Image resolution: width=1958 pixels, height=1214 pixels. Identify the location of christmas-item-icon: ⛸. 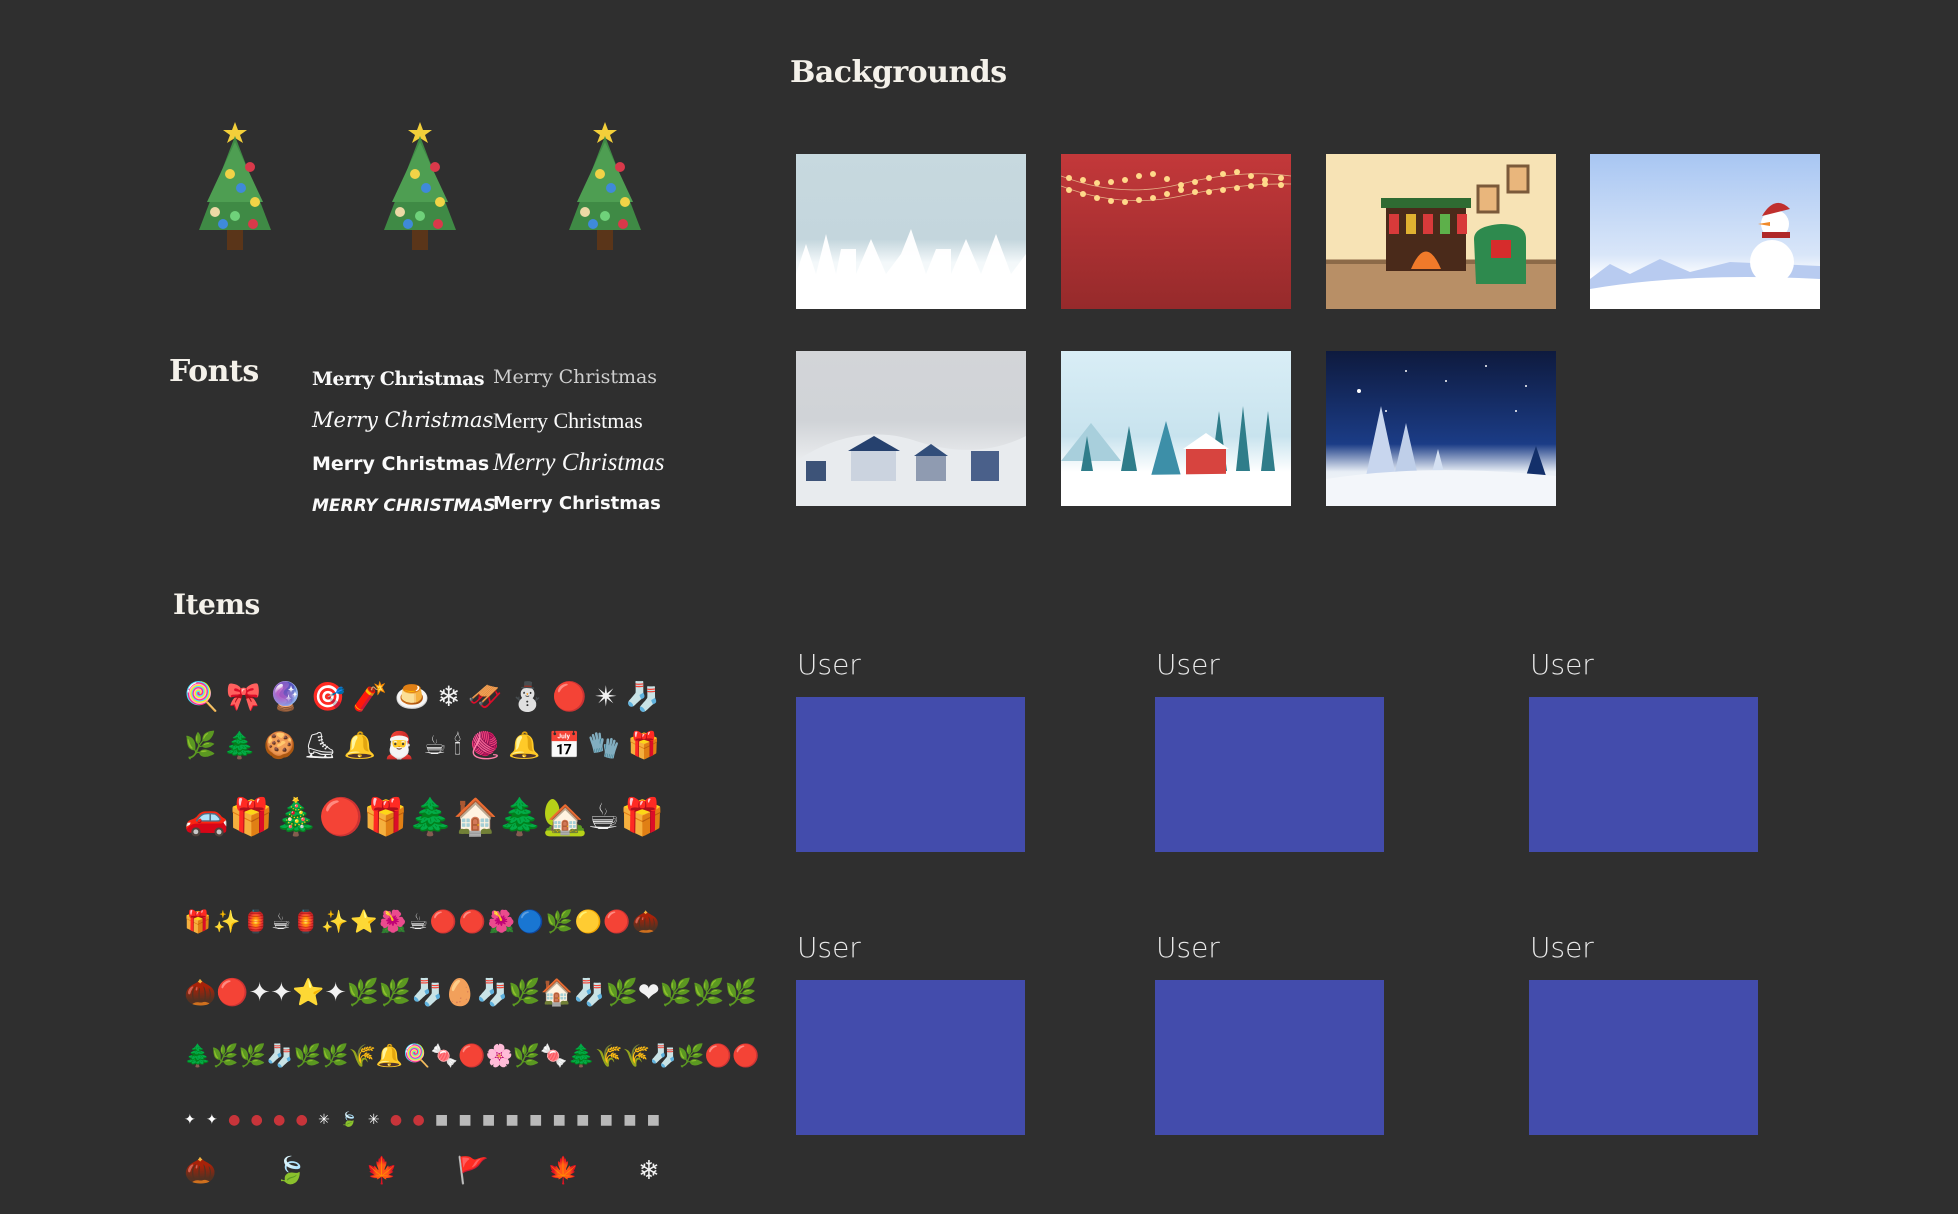
(319, 746).